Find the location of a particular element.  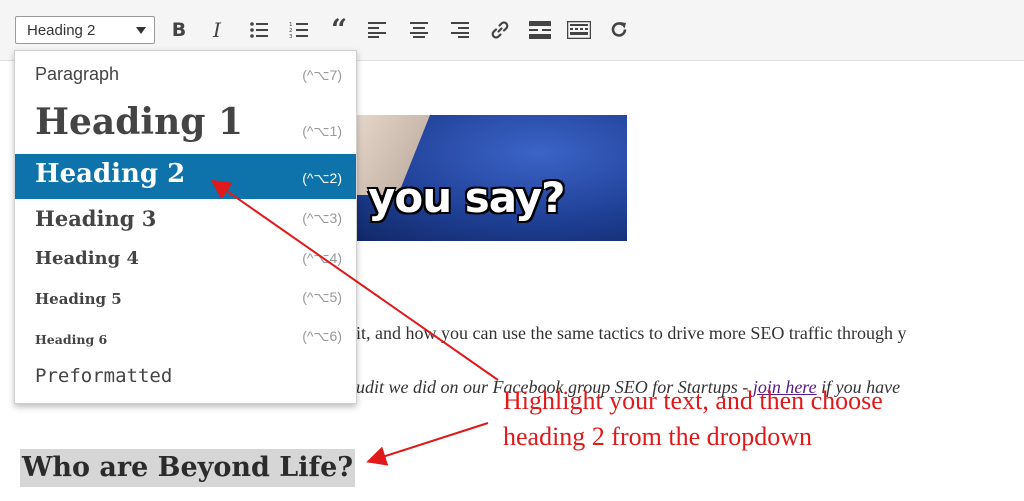

bulleted-list-icon is located at coordinates (259, 30).